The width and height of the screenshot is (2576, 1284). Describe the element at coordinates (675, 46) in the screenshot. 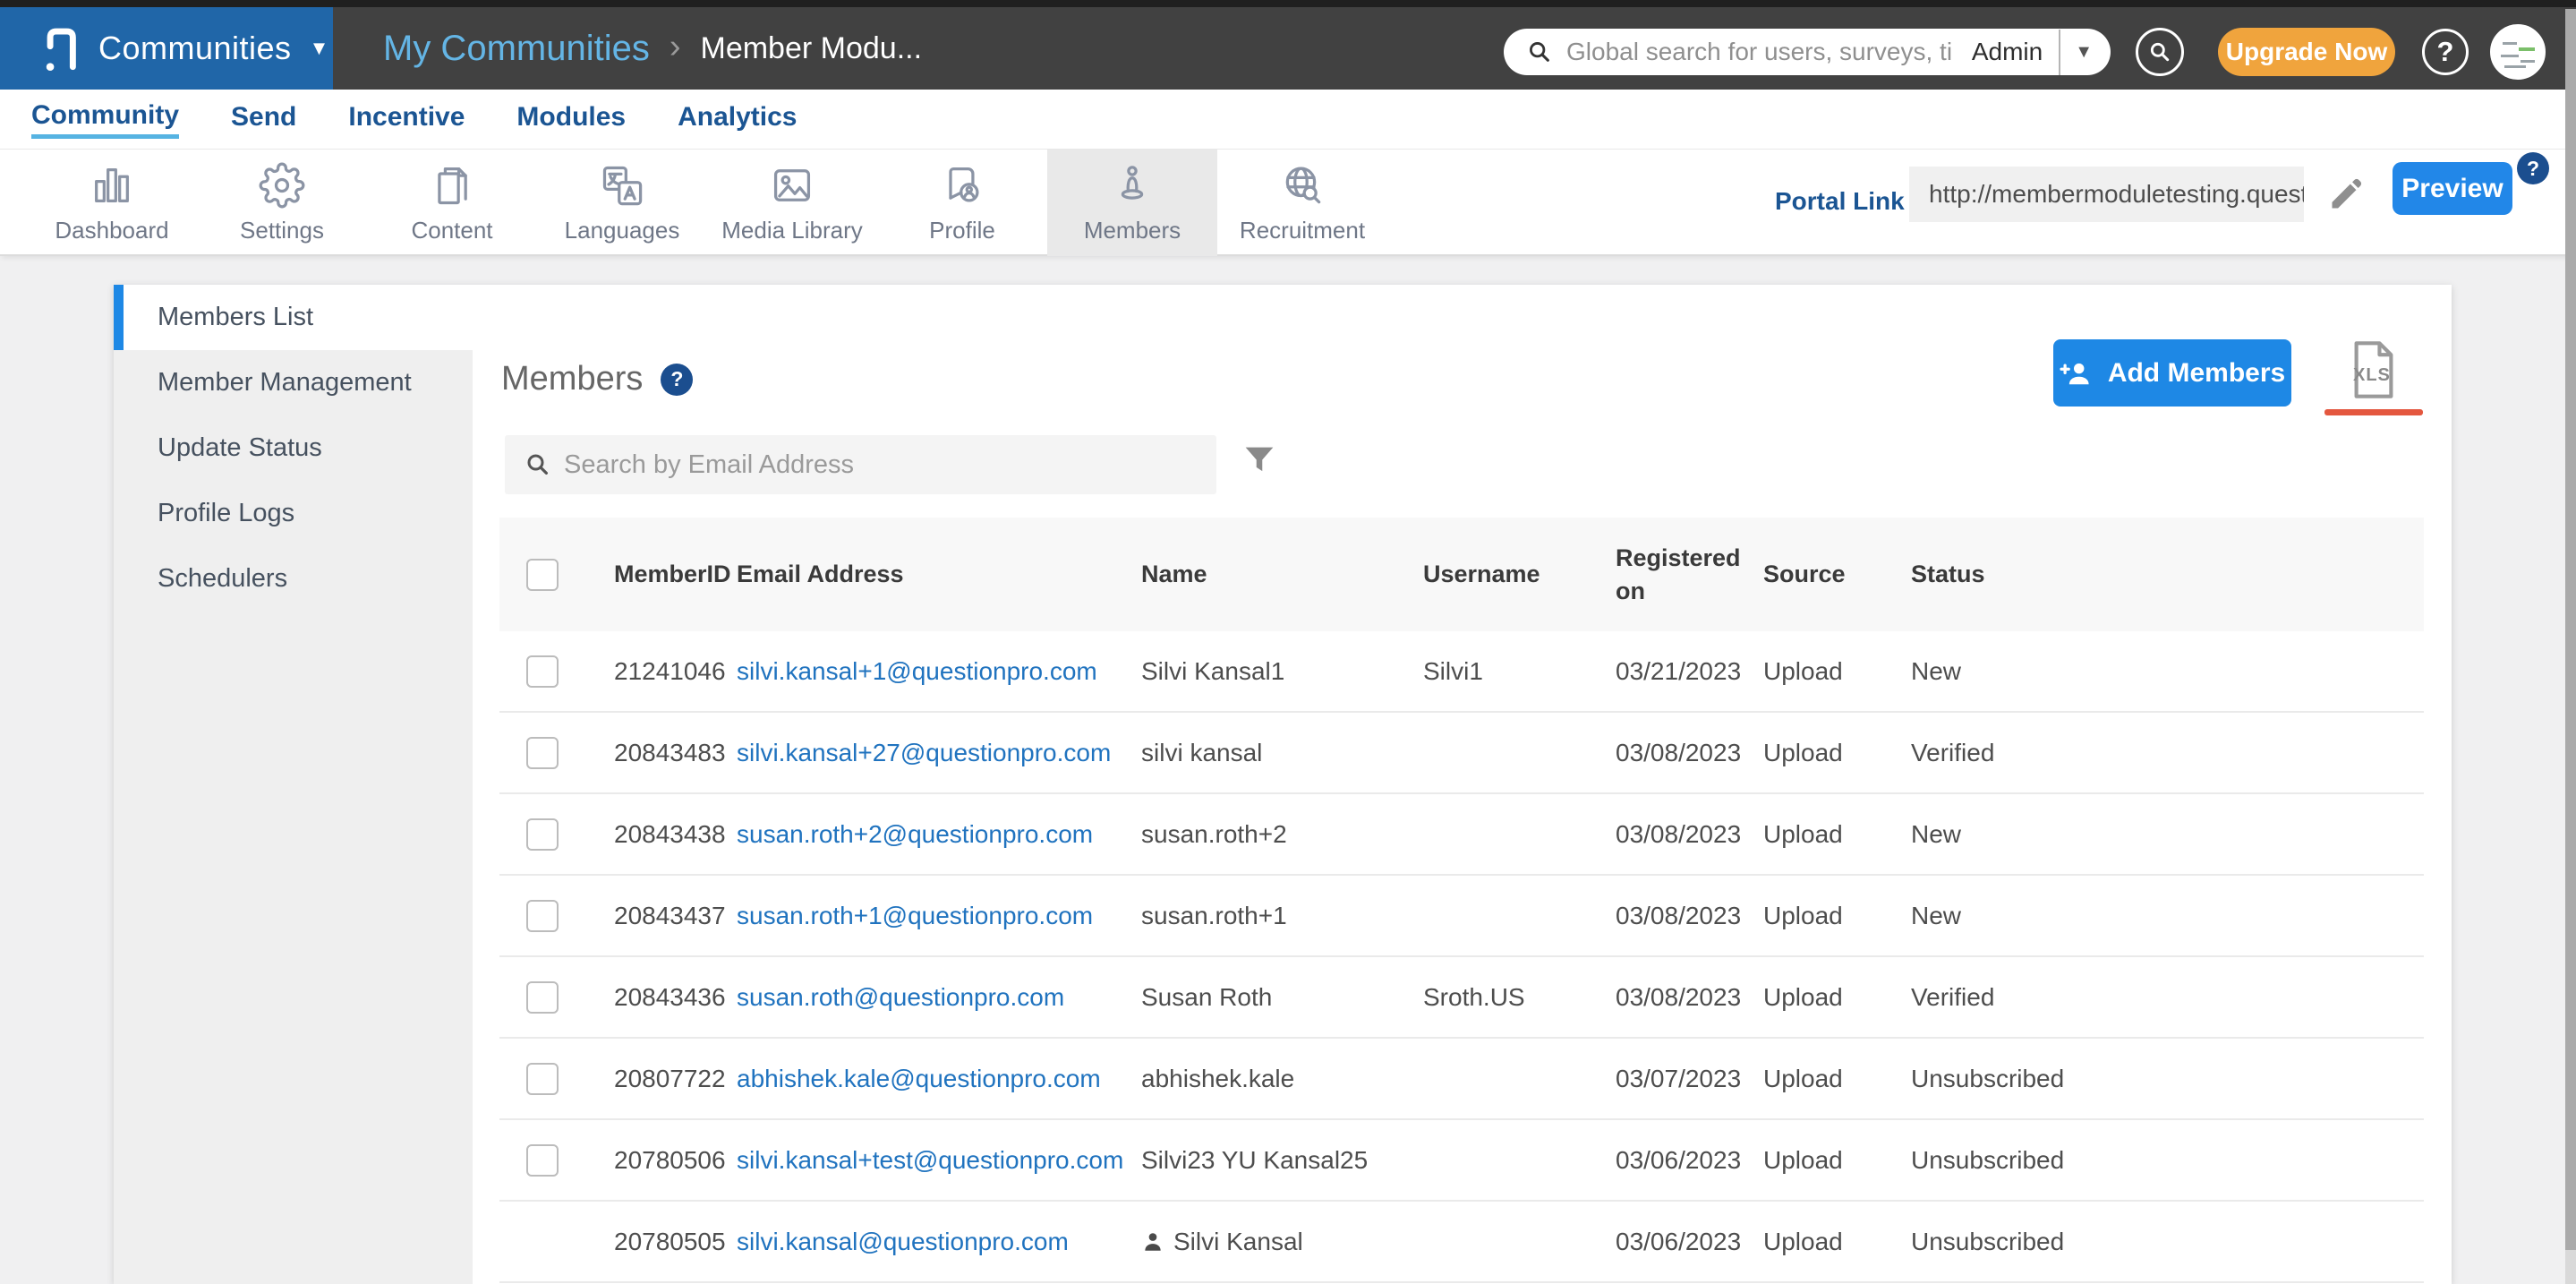

I see `chevron-right-icon: ›` at that location.